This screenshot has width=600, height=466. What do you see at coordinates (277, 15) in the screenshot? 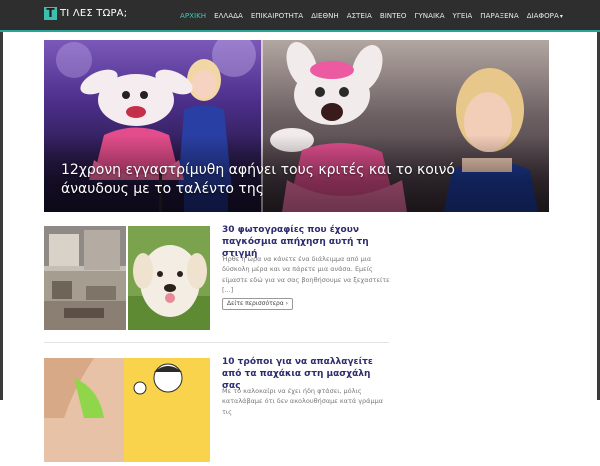
I see `nav-item-current-affairs: ΕΠΙΚΑΙΡΟΤΗΤΑ` at bounding box center [277, 15].